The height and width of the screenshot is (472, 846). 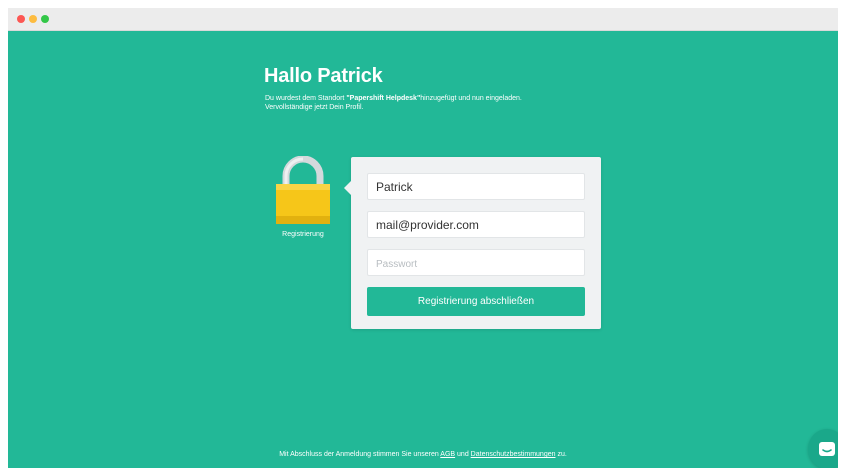 What do you see at coordinates (21, 19) in the screenshot?
I see `close-window-button` at bounding box center [21, 19].